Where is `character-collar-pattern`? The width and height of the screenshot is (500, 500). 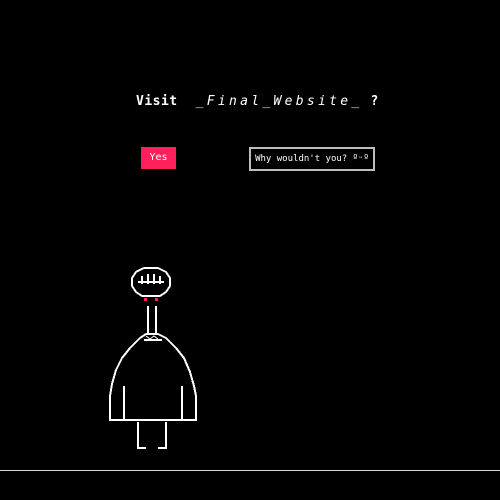
character-collar-pattern is located at coordinates (152, 337).